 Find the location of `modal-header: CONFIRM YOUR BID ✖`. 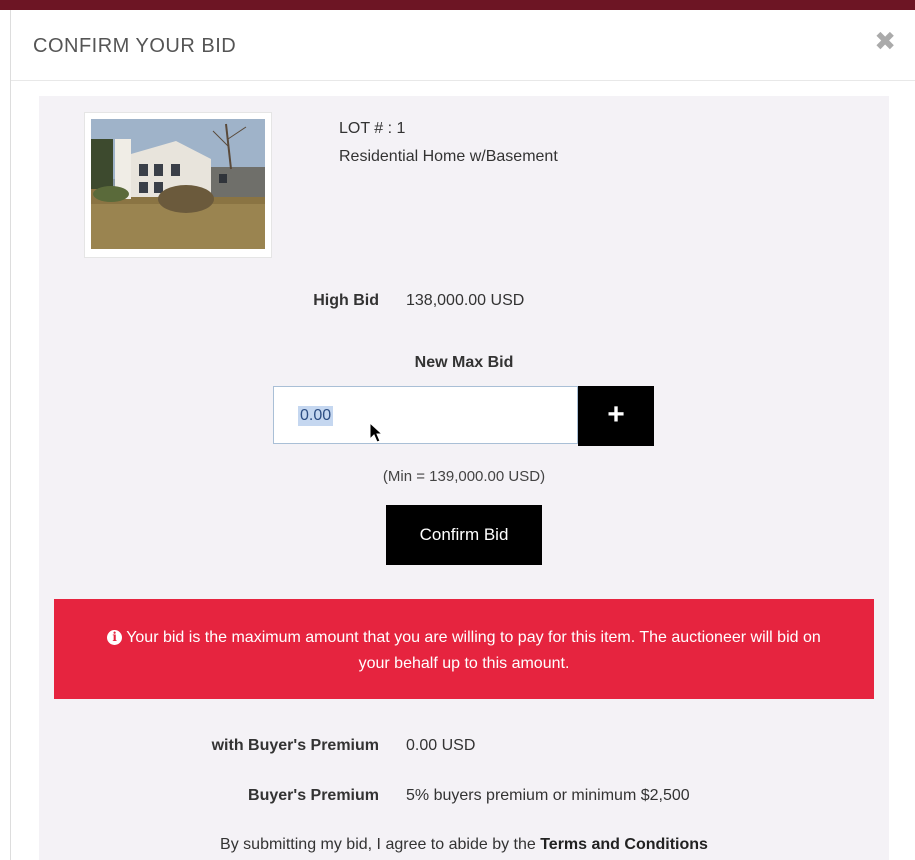

modal-header: CONFIRM YOUR BID ✖ is located at coordinates (463, 45).